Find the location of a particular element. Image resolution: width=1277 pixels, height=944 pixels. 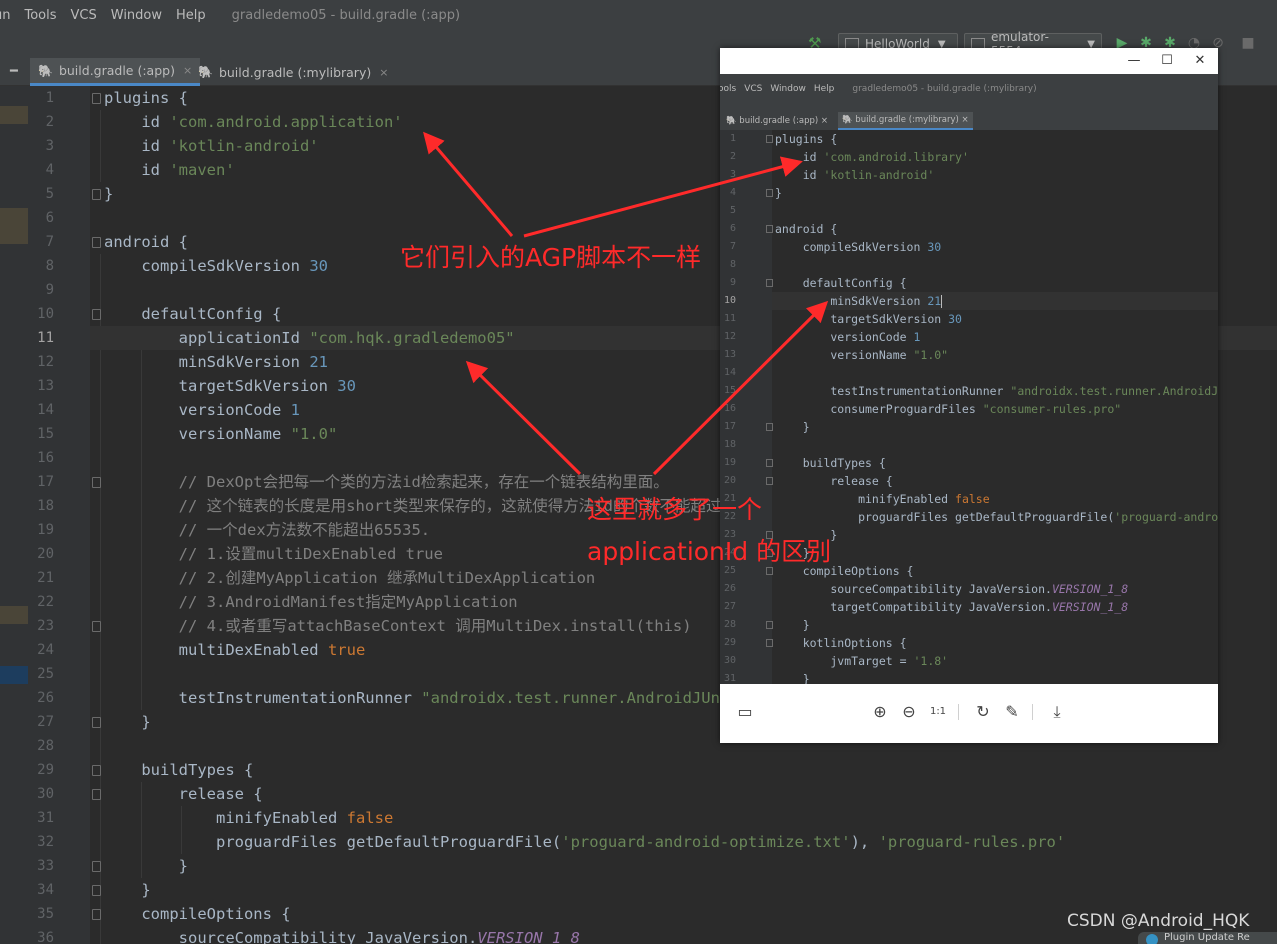

code-line: 33 } is located at coordinates (638, 866).